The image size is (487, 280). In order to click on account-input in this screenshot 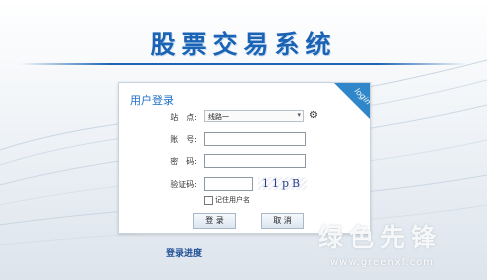, I will do `click(255, 139)`.